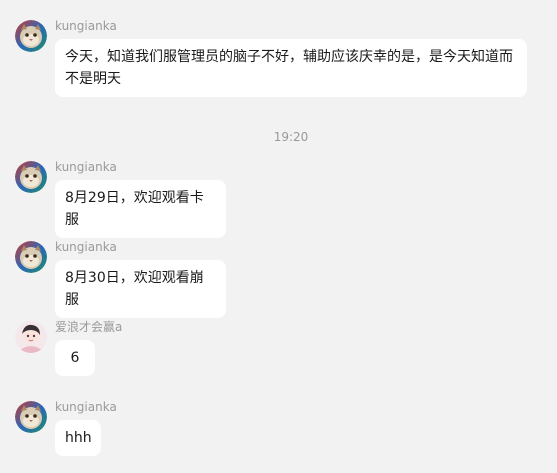 Image resolution: width=557 pixels, height=473 pixels. What do you see at coordinates (31, 337) in the screenshot?
I see `anime-girl-avatar-icon` at bounding box center [31, 337].